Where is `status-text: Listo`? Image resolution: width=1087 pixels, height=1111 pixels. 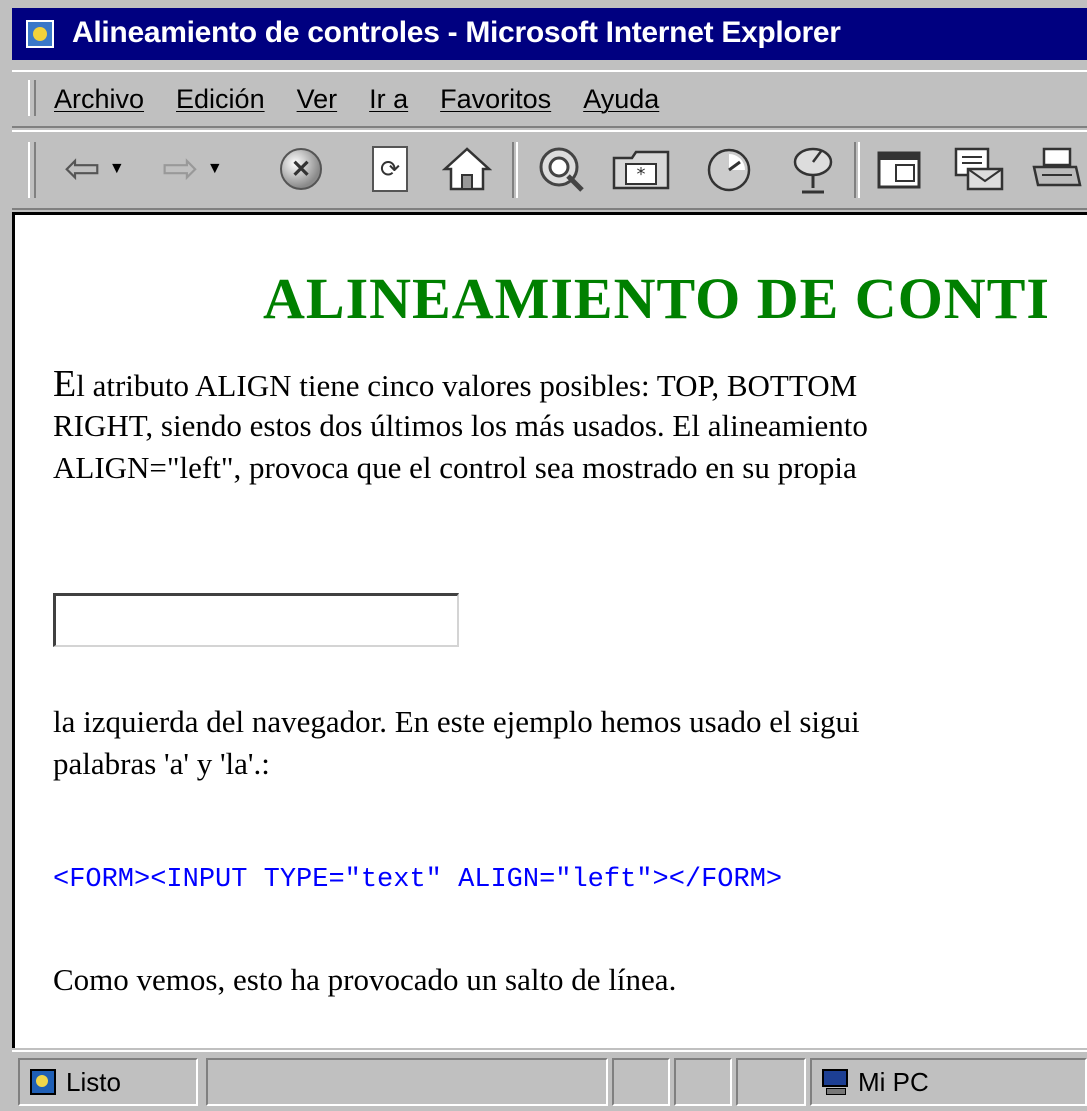
status-text: Listo is located at coordinates (93, 1081).